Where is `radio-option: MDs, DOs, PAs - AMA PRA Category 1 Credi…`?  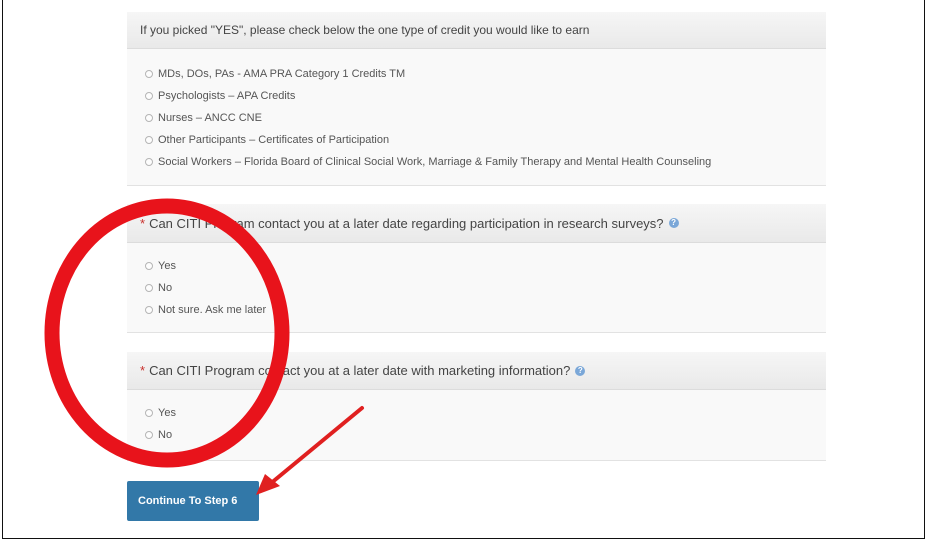 radio-option: MDs, DOs, PAs - AMA PRA Category 1 Credi… is located at coordinates (485, 74).